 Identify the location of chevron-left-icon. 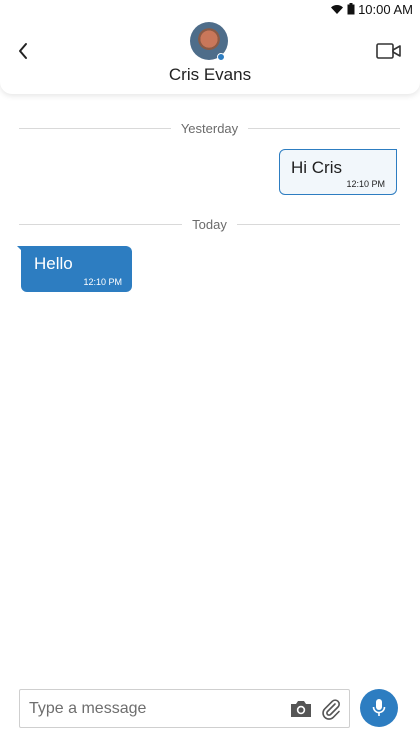
(23, 51).